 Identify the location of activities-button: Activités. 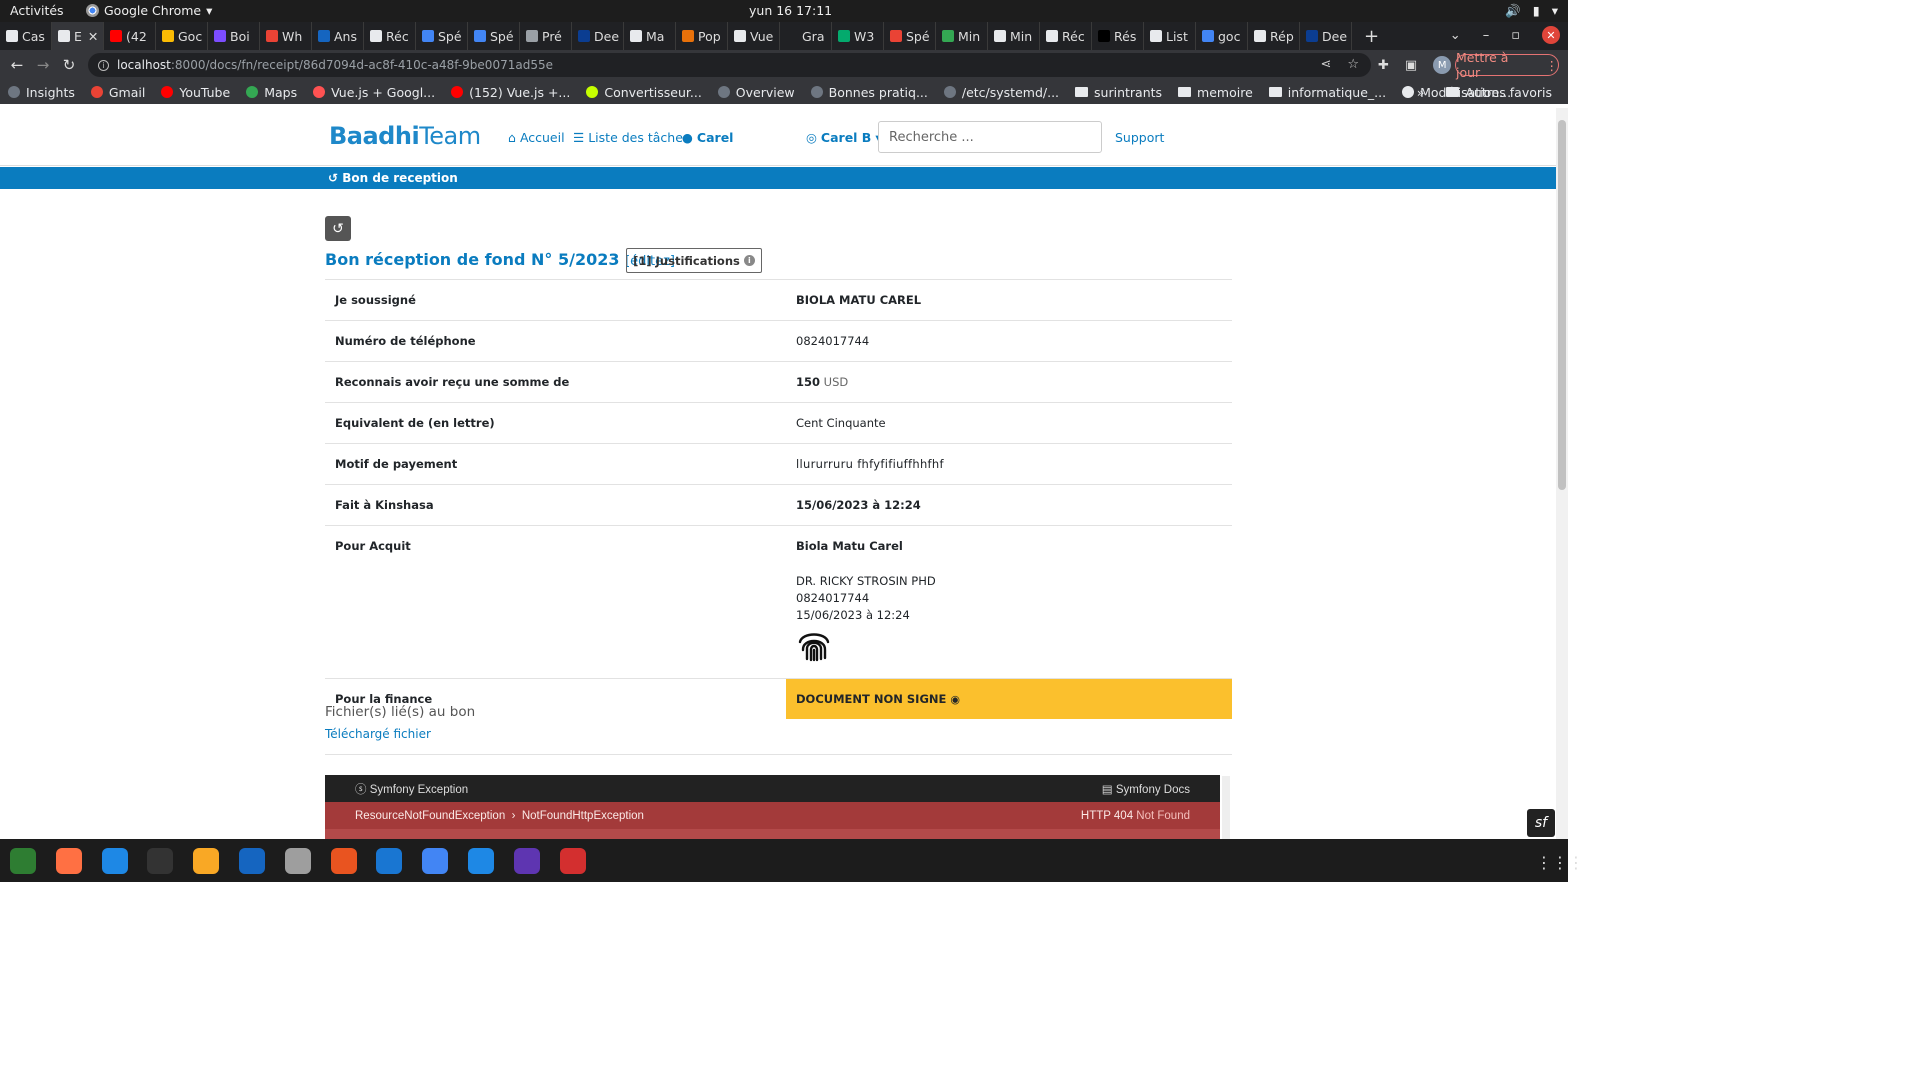
(37, 10).